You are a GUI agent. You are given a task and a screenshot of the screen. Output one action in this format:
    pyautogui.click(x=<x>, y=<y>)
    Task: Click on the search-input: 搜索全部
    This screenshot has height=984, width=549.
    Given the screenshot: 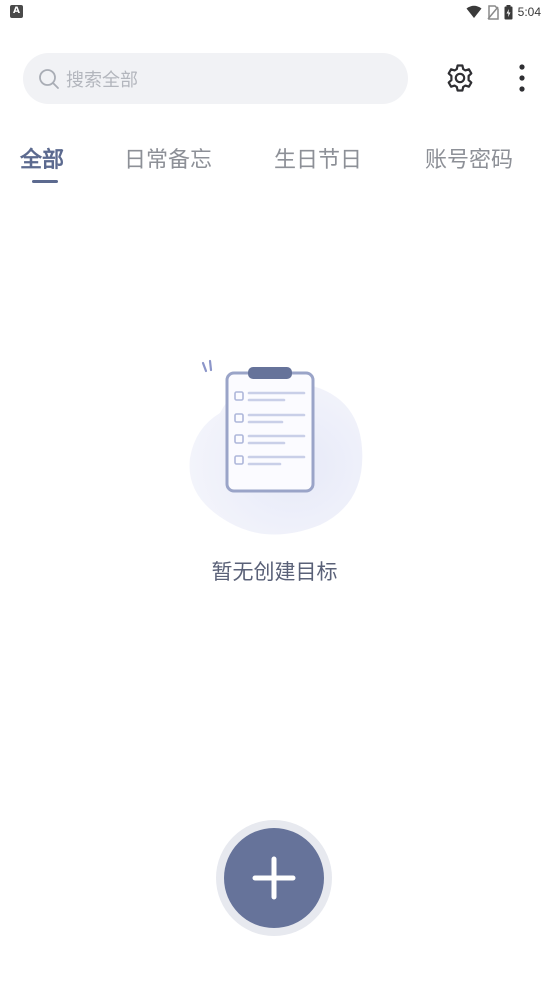 What is the action you would take?
    pyautogui.click(x=215, y=78)
    